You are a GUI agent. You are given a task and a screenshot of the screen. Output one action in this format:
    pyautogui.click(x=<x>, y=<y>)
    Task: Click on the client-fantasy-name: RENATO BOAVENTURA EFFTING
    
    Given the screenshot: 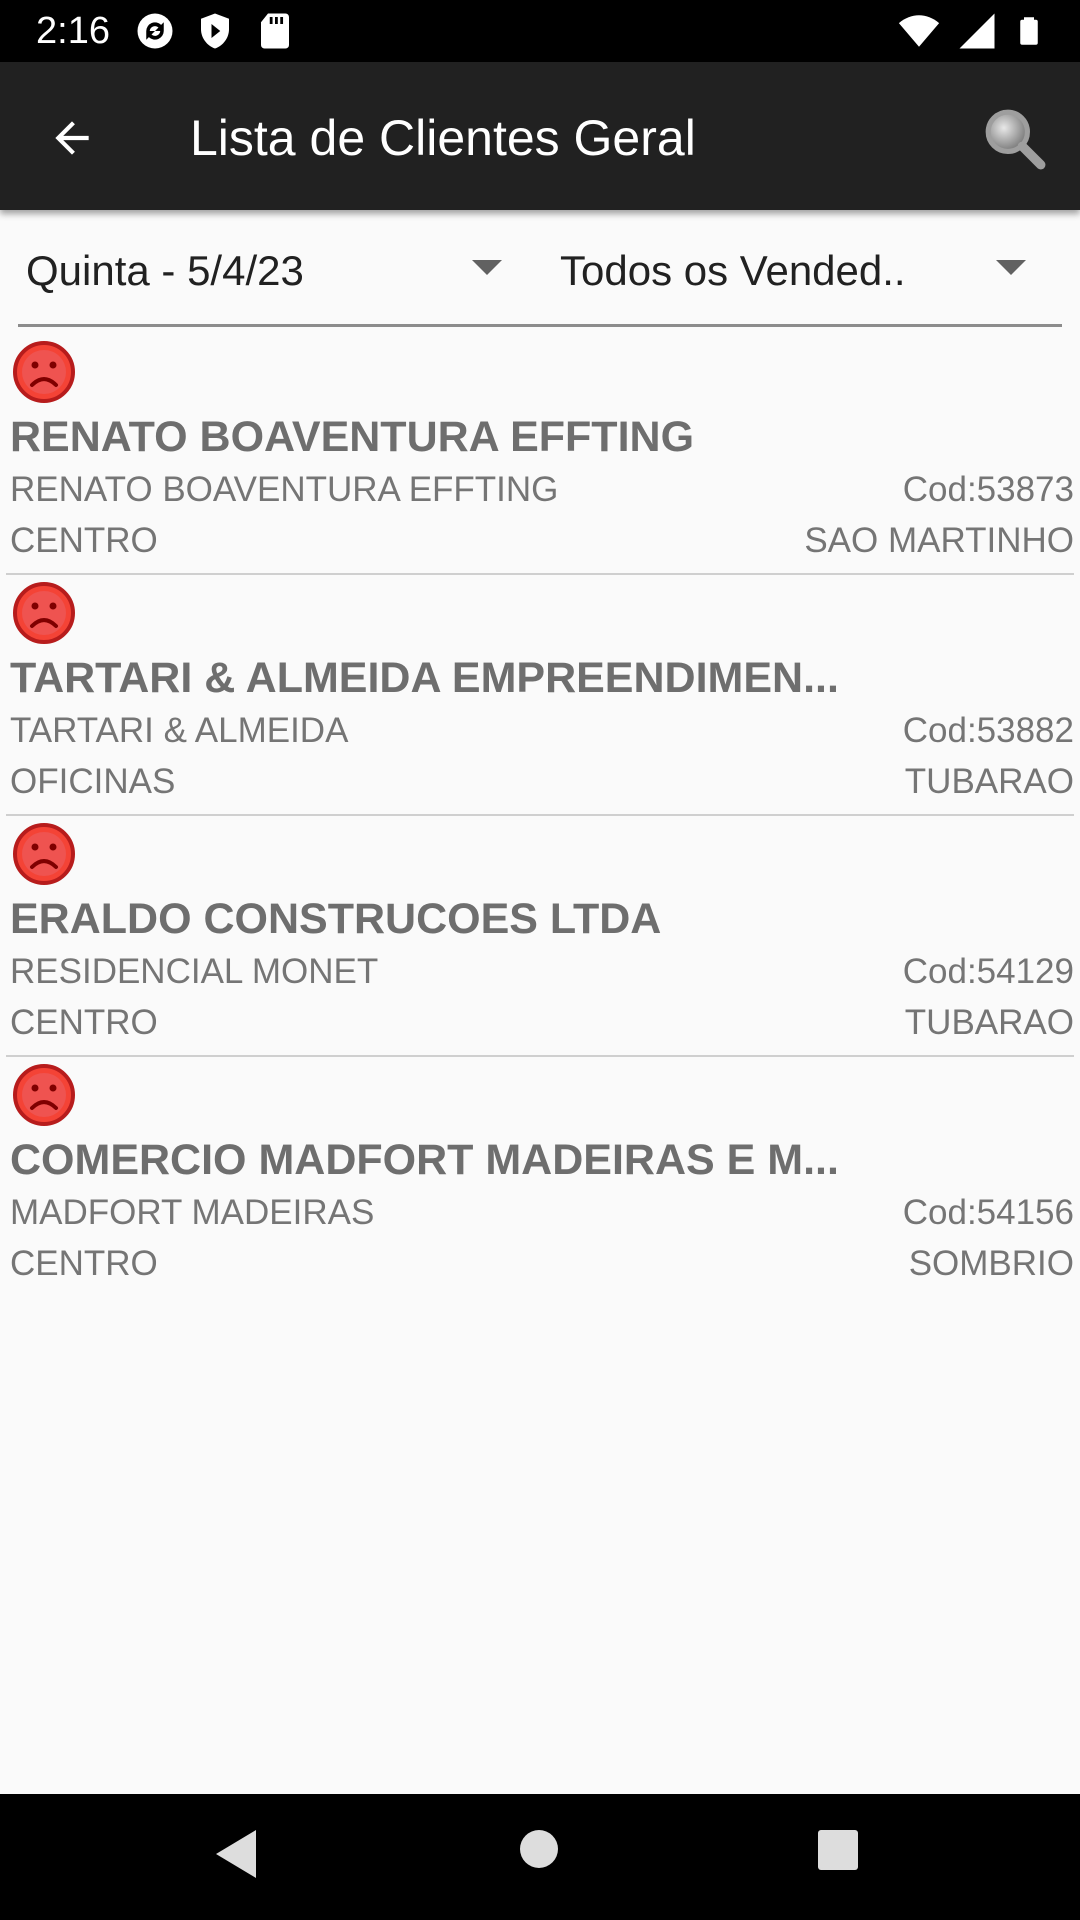 What is the action you would take?
    pyautogui.click(x=284, y=489)
    